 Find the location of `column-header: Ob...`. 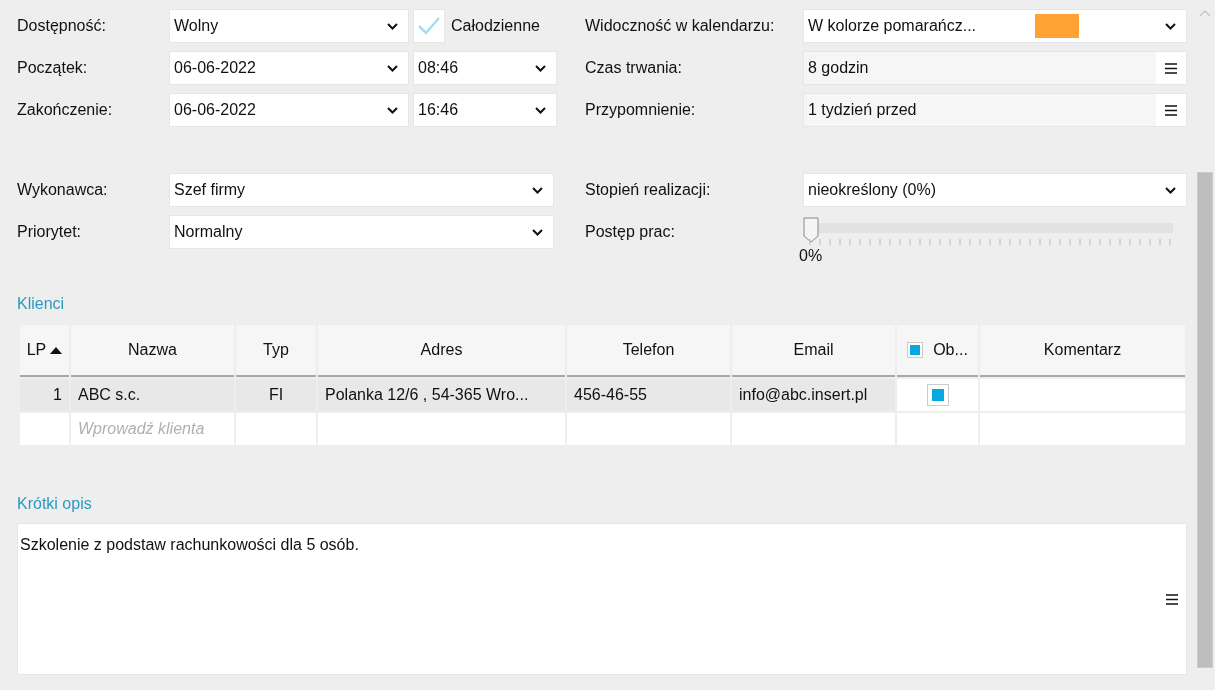

column-header: Ob... is located at coordinates (950, 350).